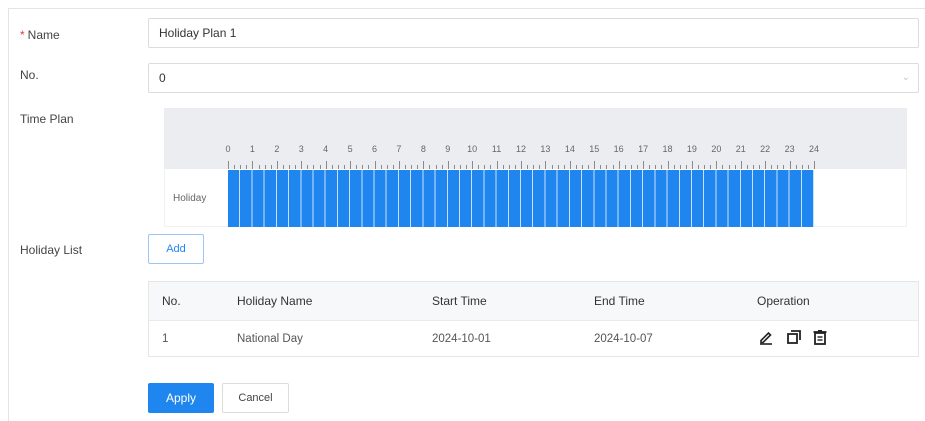  I want to click on hour-tick-label: 5, so click(350, 149).